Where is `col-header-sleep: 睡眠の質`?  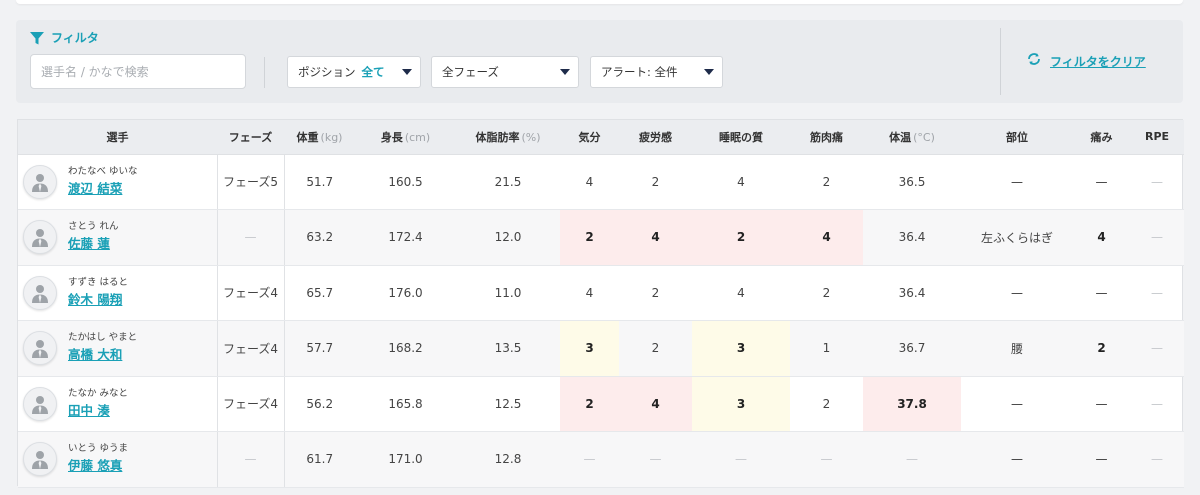
col-header-sleep: 睡眠の質 is located at coordinates (741, 137).